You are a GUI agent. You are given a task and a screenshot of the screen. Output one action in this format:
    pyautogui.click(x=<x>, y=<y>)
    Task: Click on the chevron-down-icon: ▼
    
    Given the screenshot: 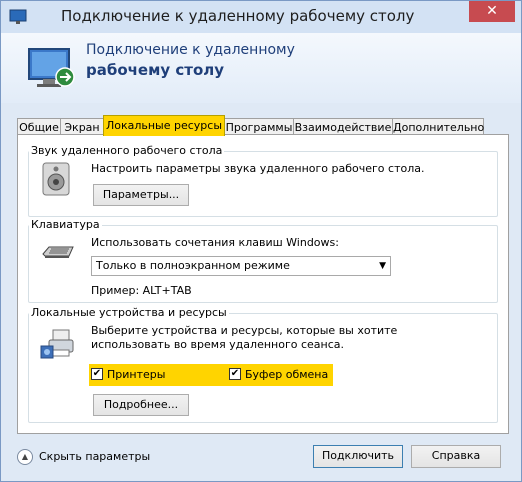 What is the action you would take?
    pyautogui.click(x=382, y=266)
    